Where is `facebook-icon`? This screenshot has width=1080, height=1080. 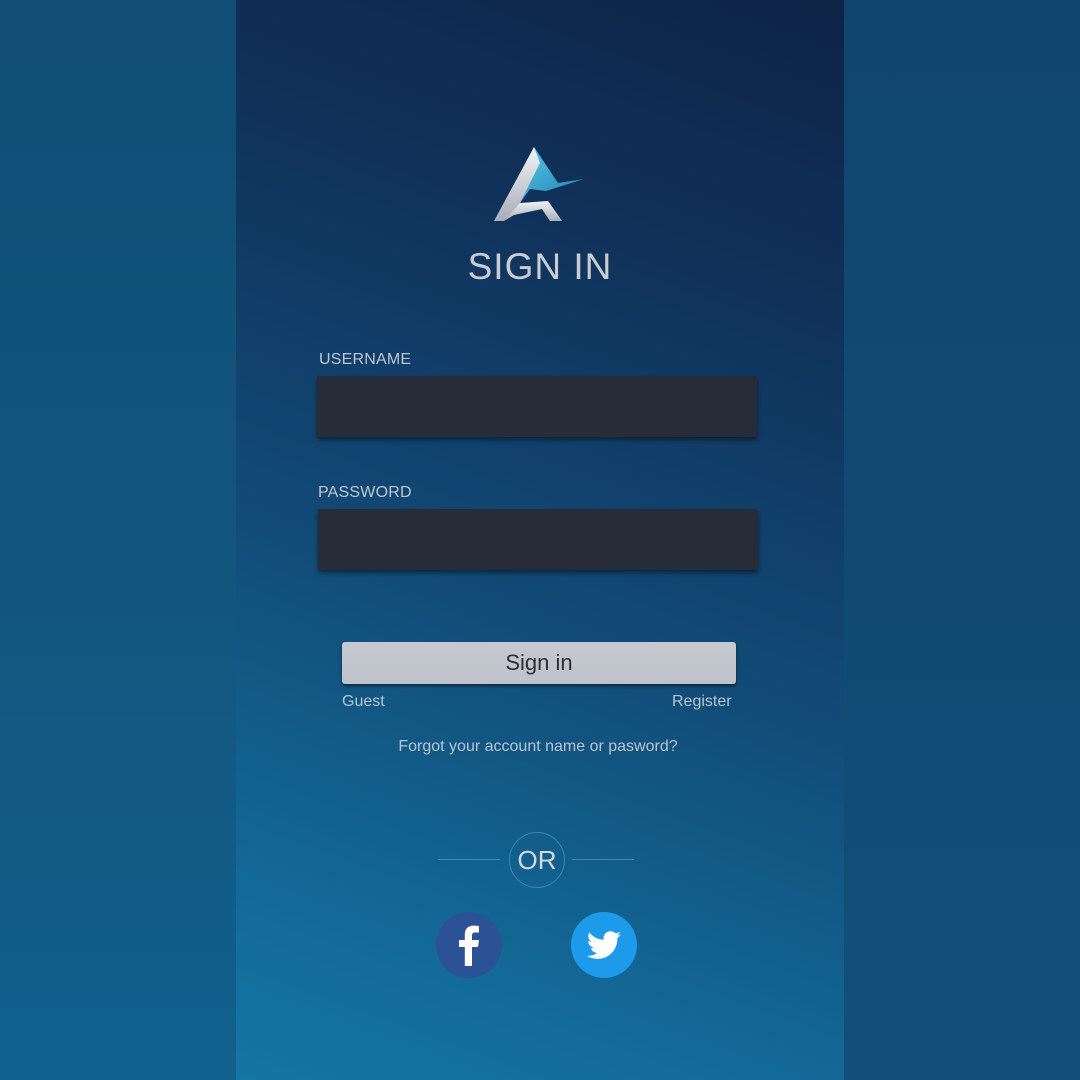 facebook-icon is located at coordinates (469, 945).